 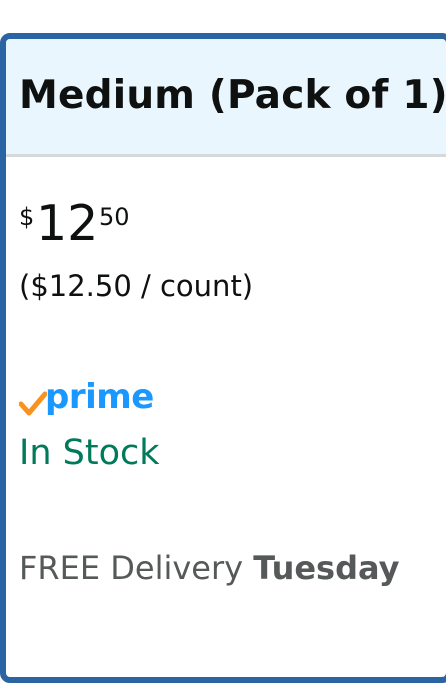 I want to click on unit-price: ($12.50 / count), so click(x=136, y=286).